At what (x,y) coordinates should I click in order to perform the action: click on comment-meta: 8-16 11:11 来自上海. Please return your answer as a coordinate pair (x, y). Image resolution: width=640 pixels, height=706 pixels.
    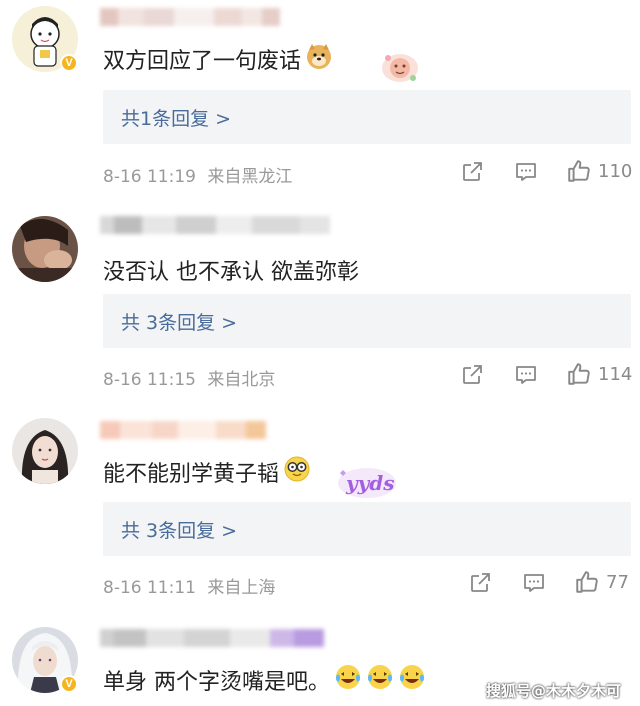
    Looking at the image, I should click on (189, 585).